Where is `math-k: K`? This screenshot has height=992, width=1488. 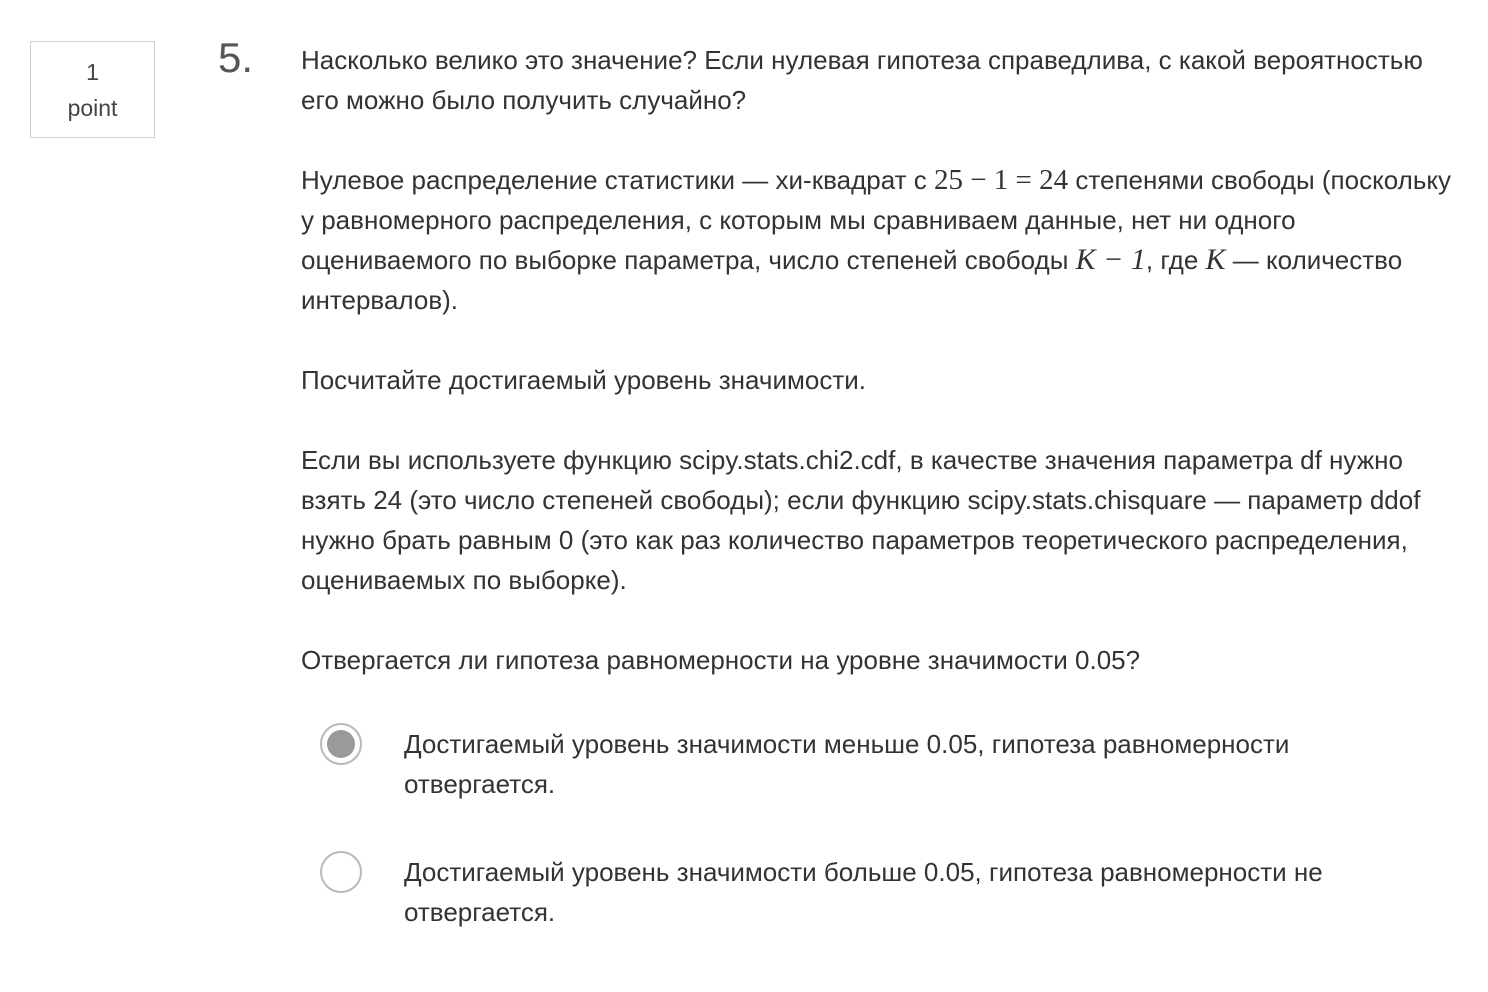 math-k: K is located at coordinates (1215, 259).